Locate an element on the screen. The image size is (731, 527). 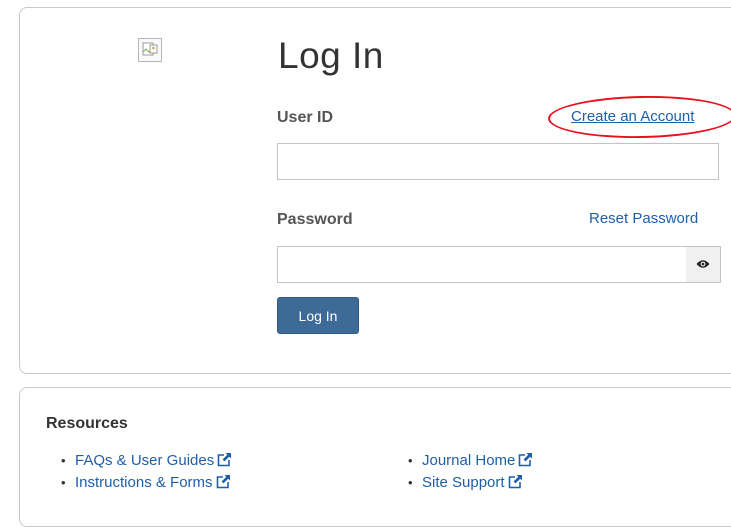
eye-icon is located at coordinates (703, 264).